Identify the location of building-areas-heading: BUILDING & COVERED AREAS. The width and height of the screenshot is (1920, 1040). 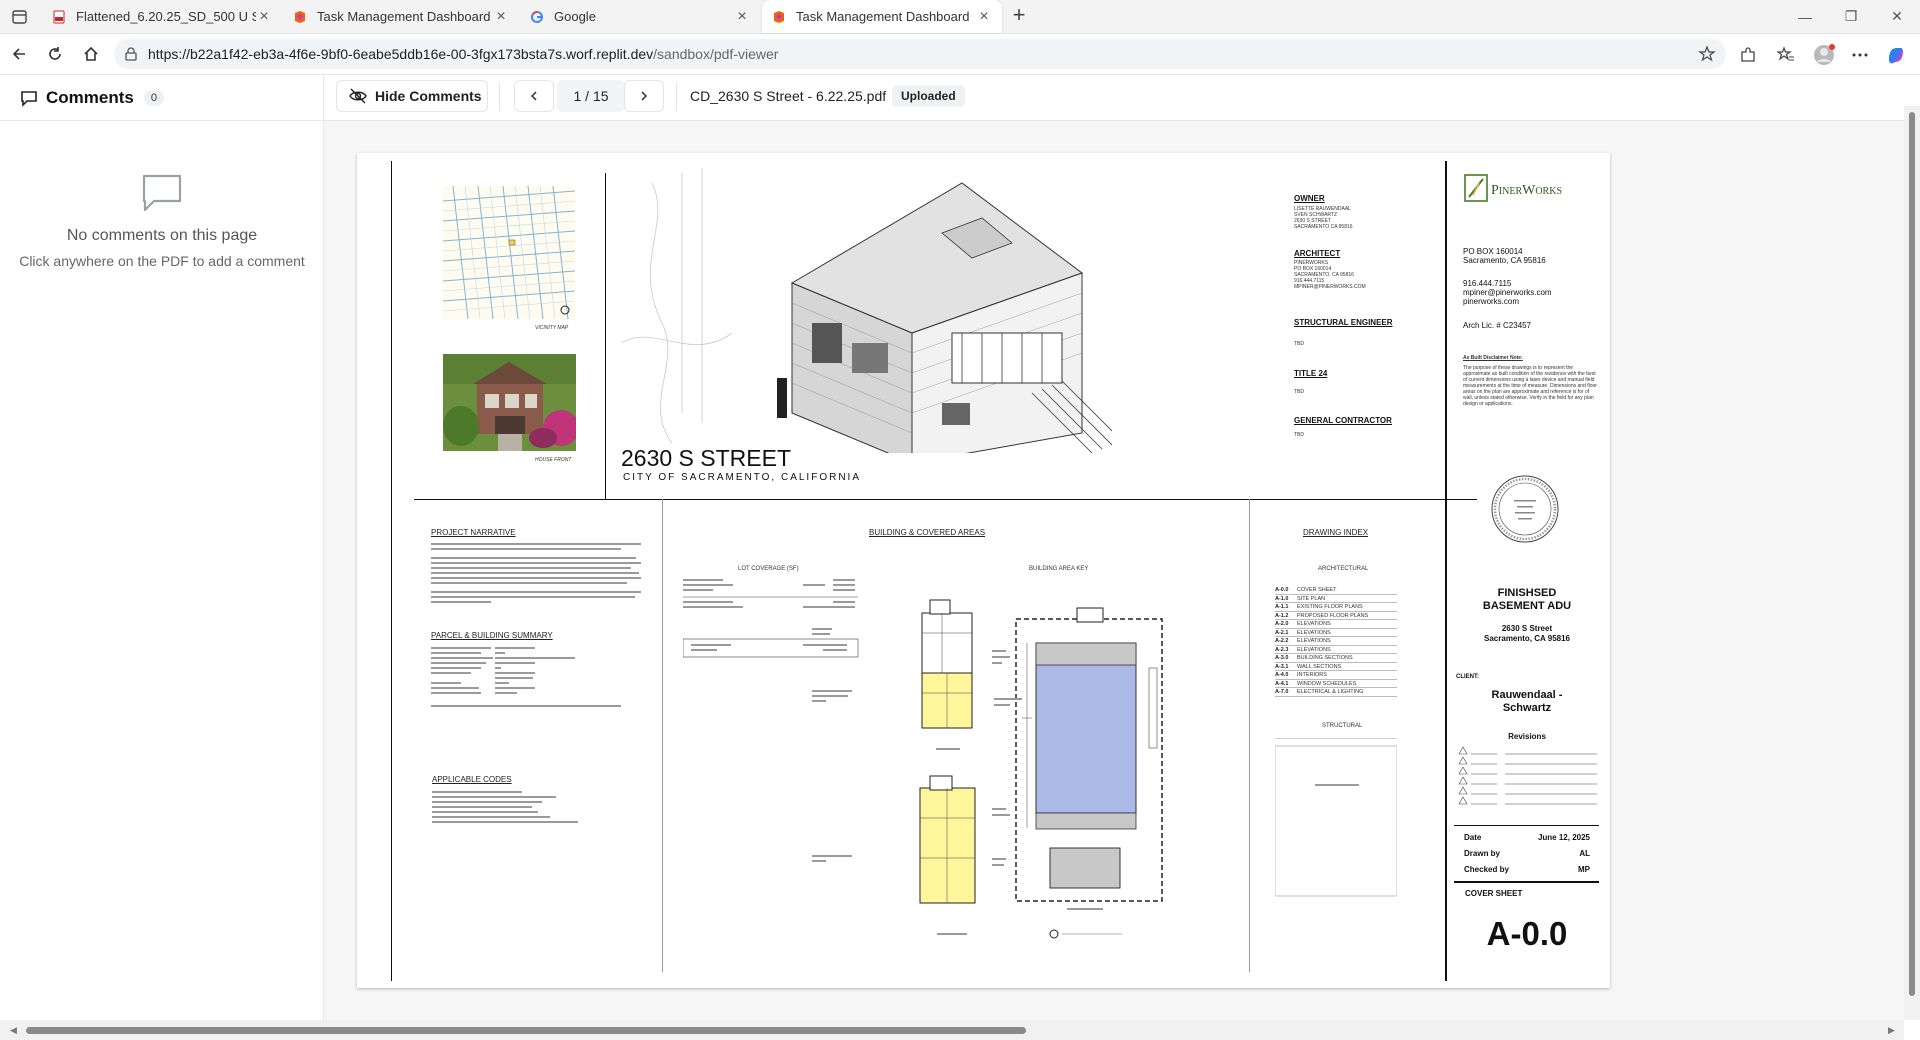
(927, 532).